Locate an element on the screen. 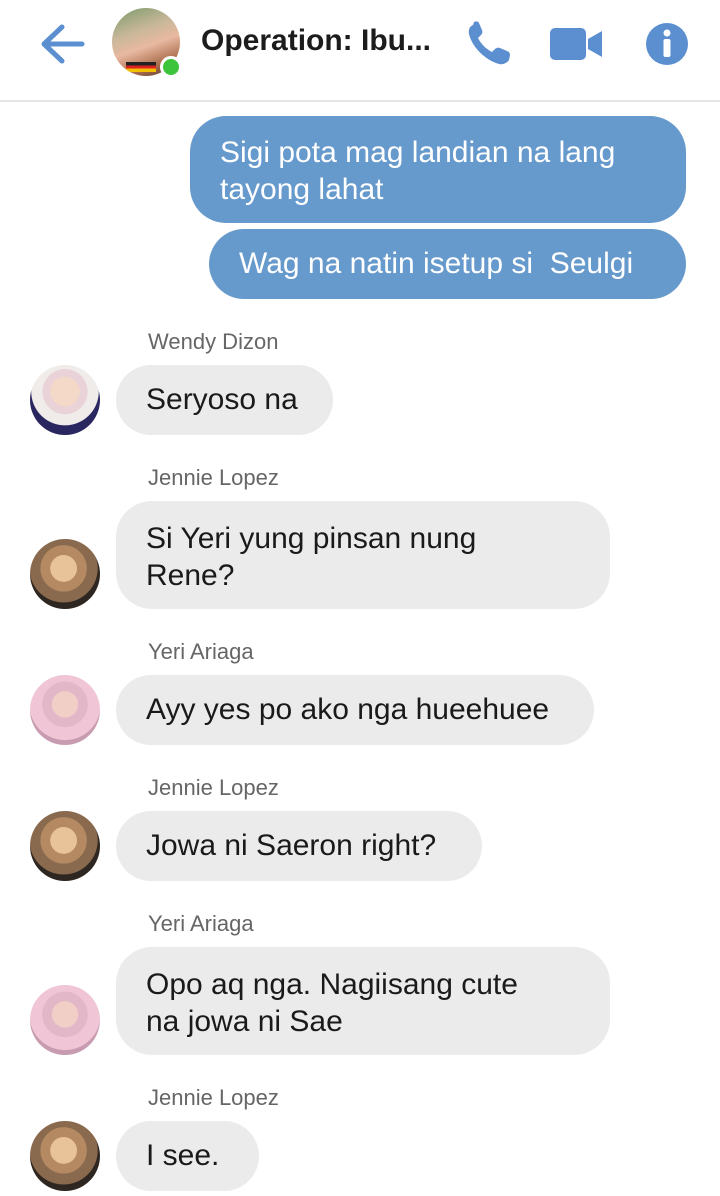 The height and width of the screenshot is (1196, 720). message-text-line: Seryoso na is located at coordinates (222, 399).